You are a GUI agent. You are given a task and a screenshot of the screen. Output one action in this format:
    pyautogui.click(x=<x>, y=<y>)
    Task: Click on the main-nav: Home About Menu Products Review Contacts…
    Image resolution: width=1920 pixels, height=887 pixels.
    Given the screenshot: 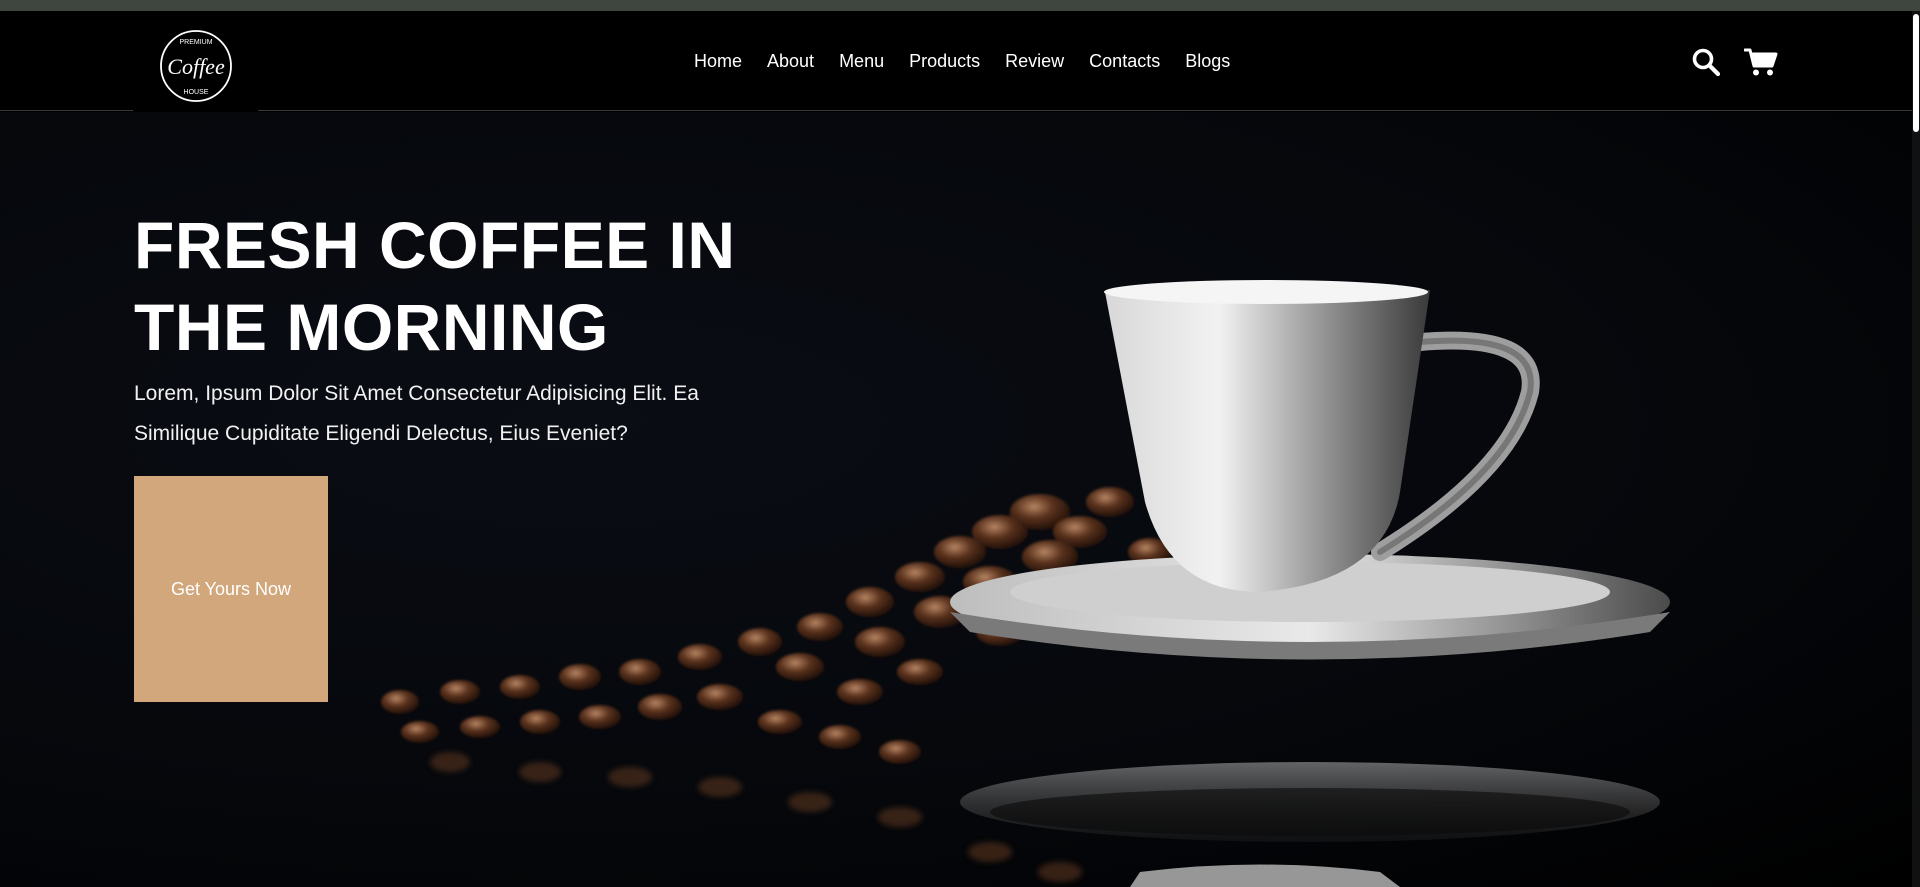 What is the action you would take?
    pyautogui.click(x=962, y=61)
    